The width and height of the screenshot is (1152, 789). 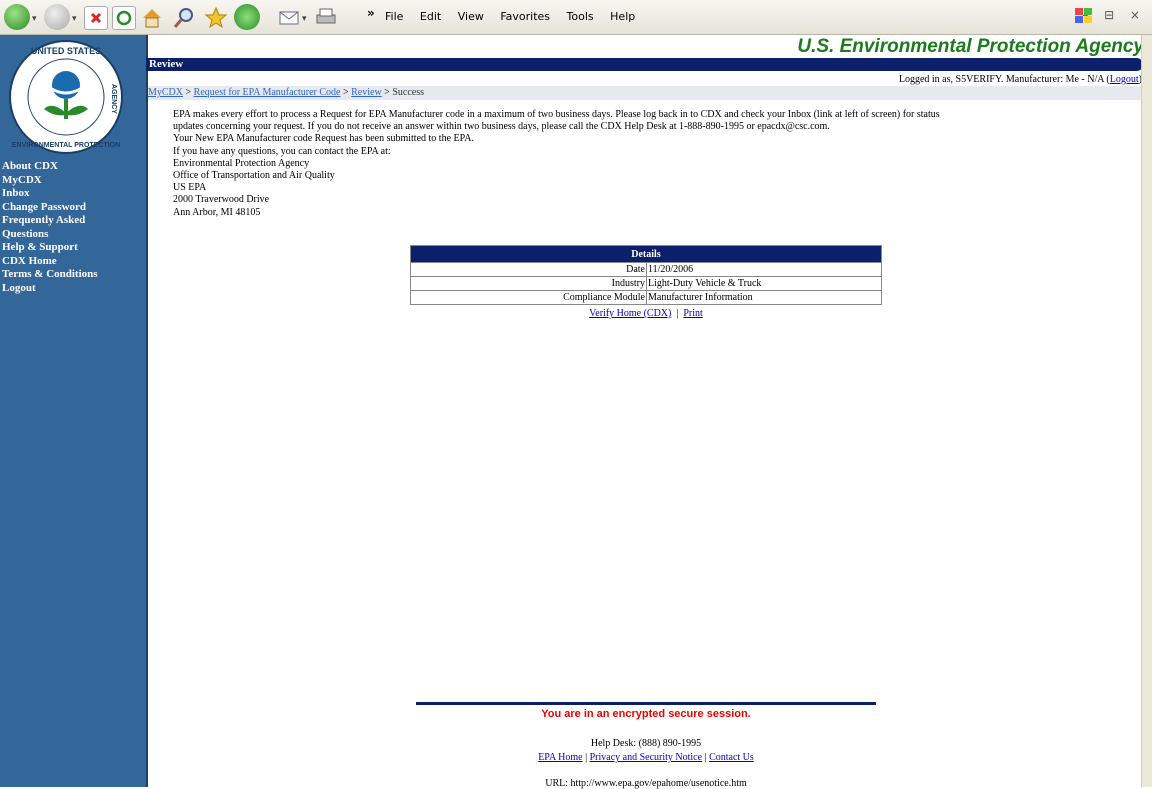 I want to click on privacy-notice-link: Privacy and Security Notice, so click(x=646, y=757).